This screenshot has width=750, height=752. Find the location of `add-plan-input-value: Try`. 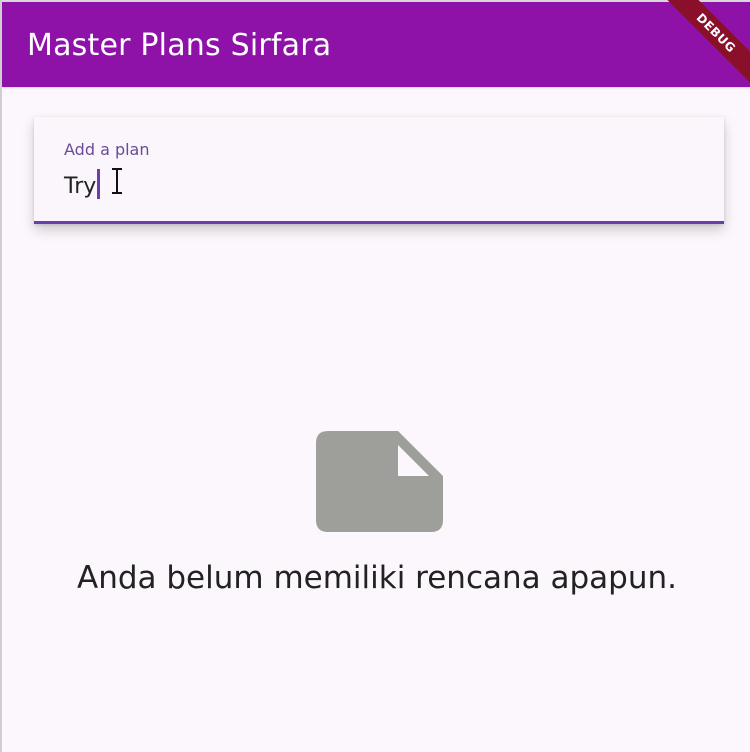

add-plan-input-value: Try is located at coordinates (80, 186).